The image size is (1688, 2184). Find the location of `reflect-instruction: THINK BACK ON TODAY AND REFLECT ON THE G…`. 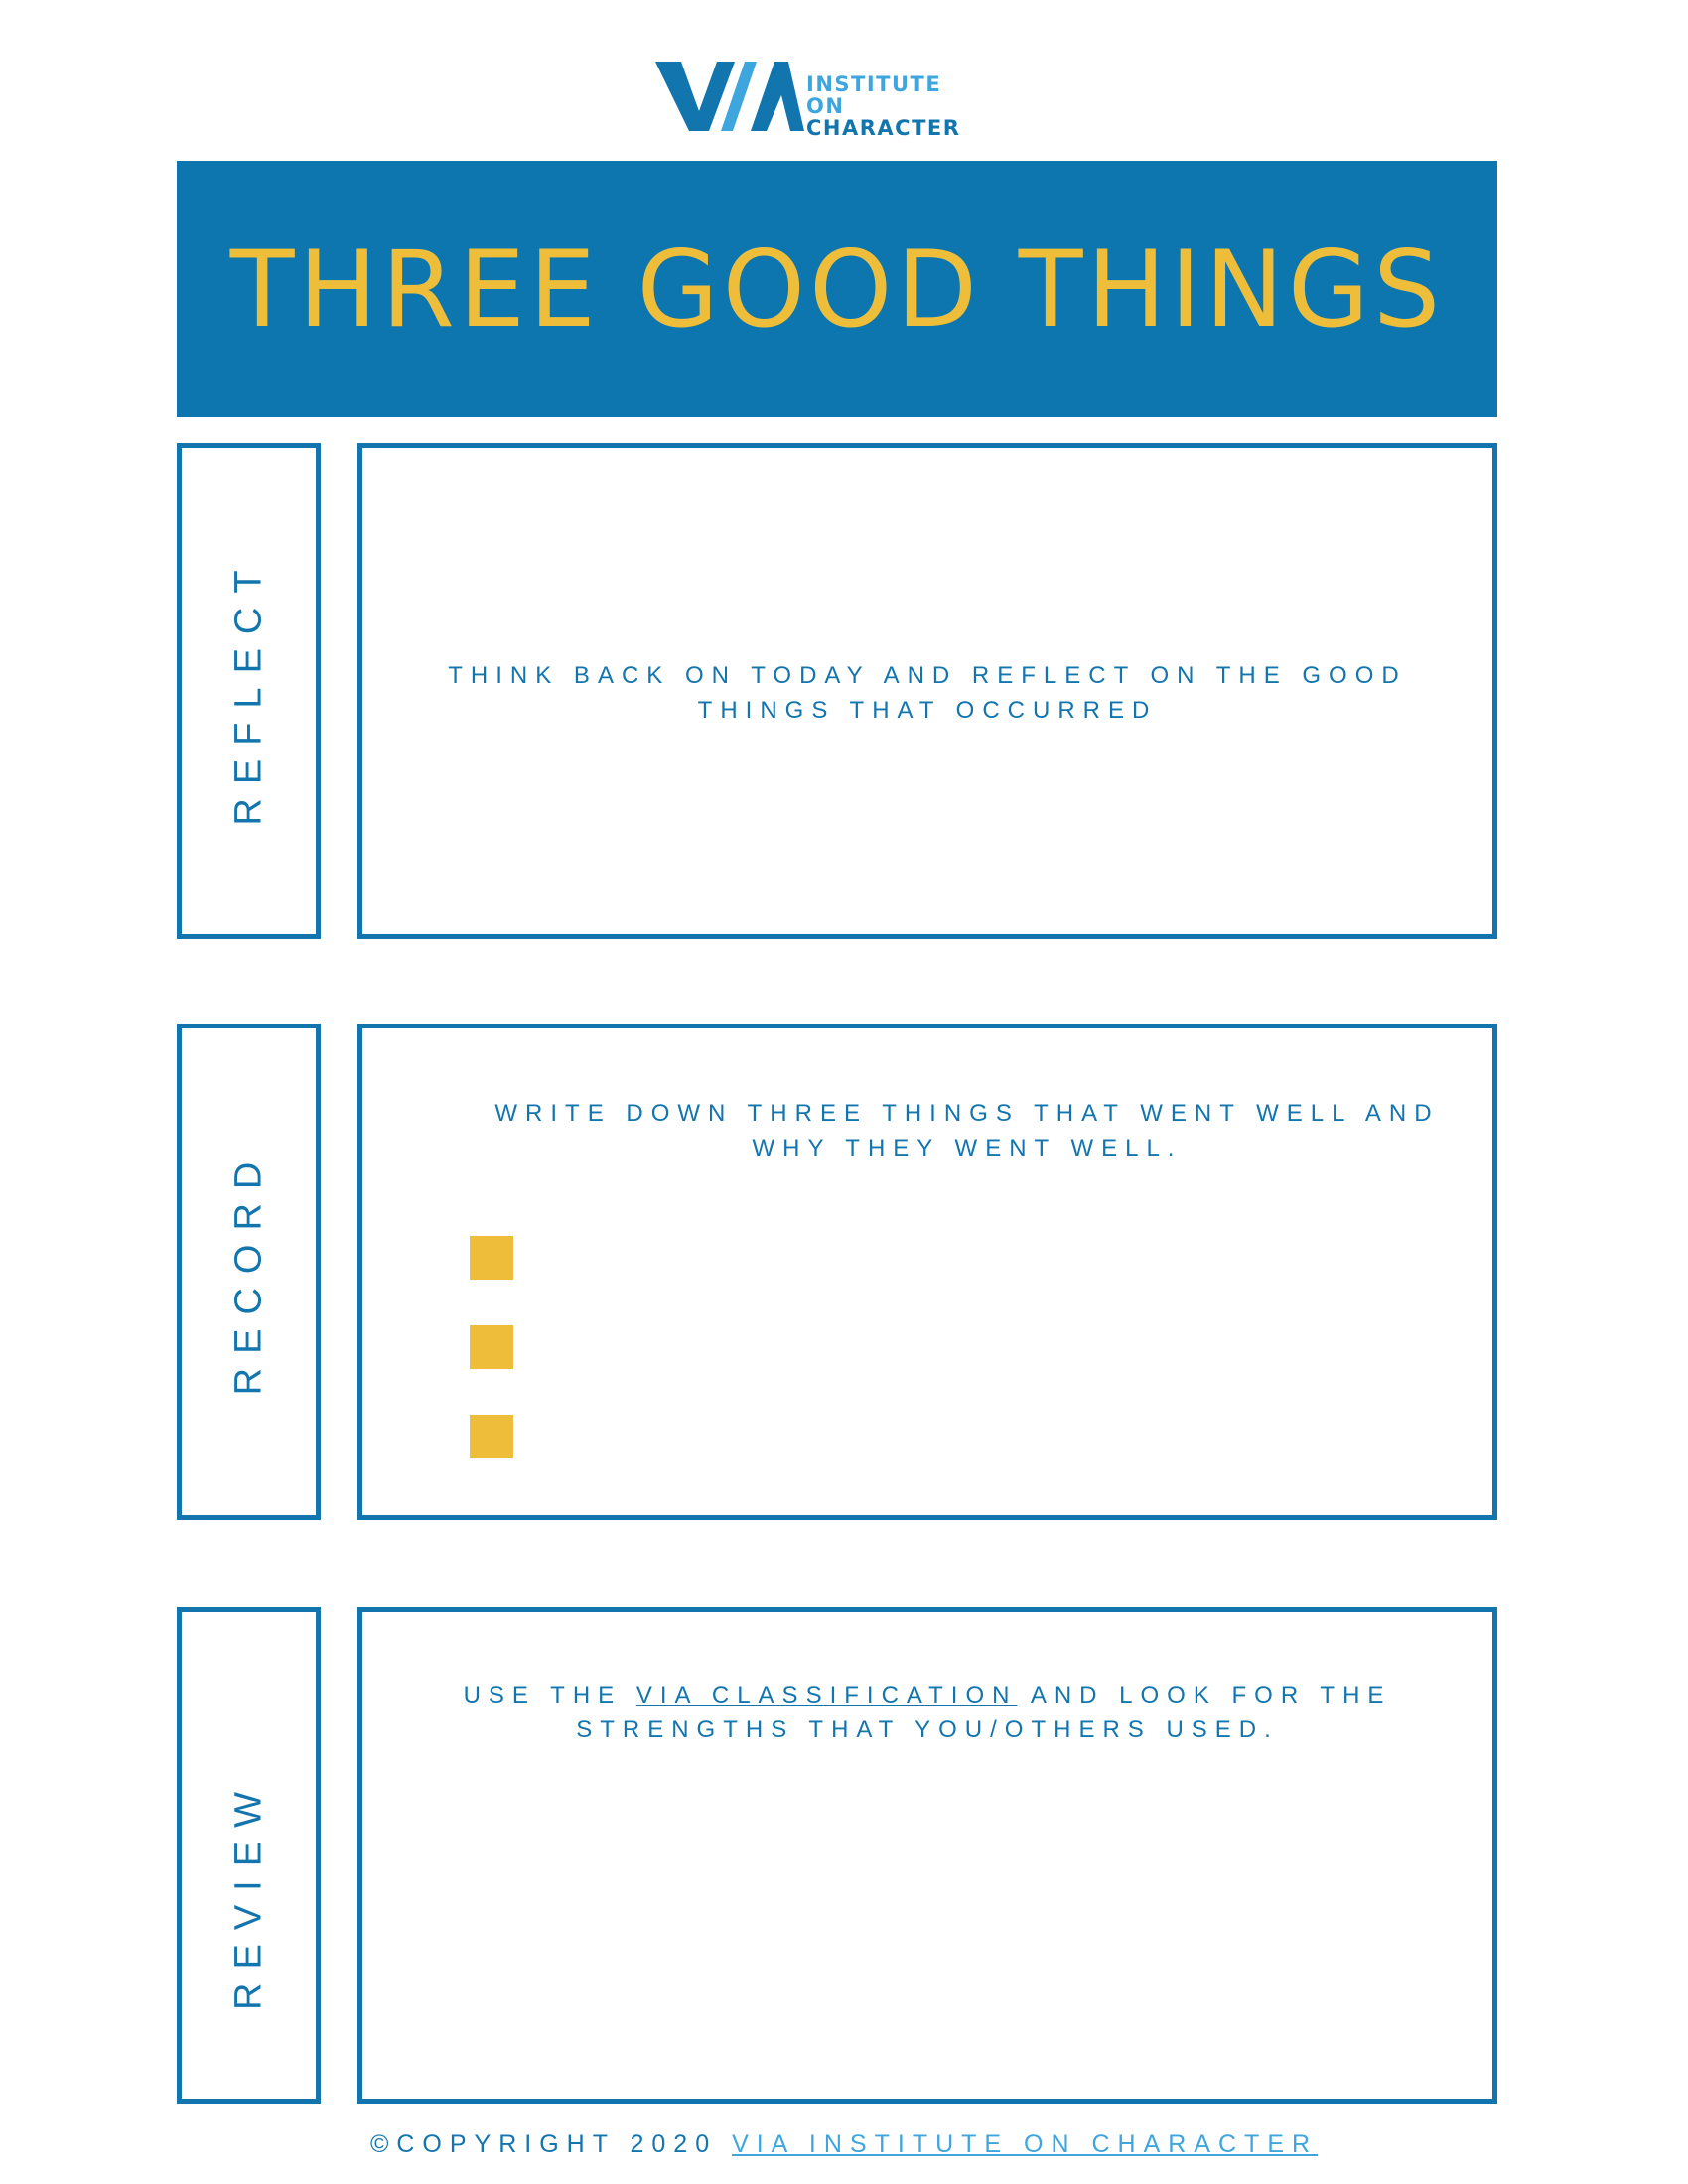

reflect-instruction: THINK BACK ON TODAY AND REFLECT ON THE G… is located at coordinates (927, 693).